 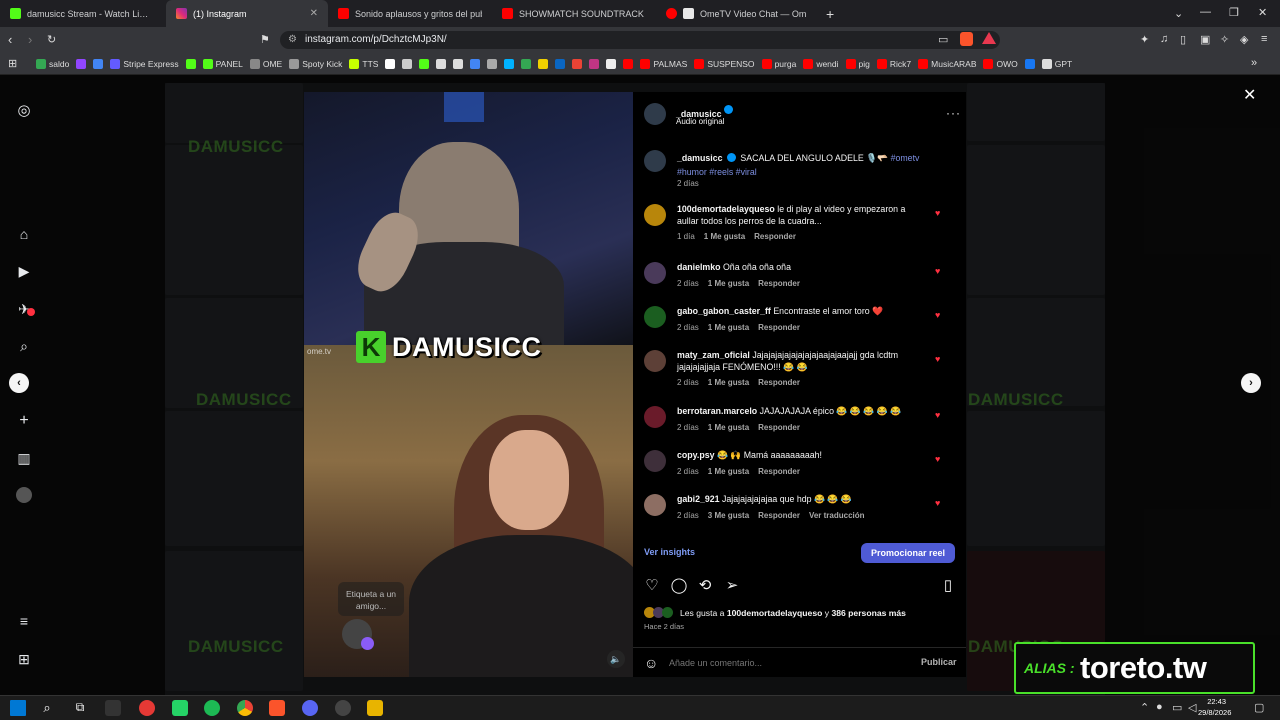 I want to click on promote-reel-button: Promocionar reel, so click(x=908, y=553).